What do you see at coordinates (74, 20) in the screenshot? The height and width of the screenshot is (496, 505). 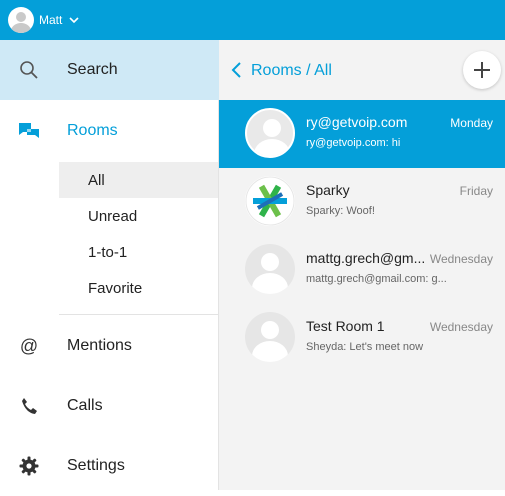 I see `chevron-down-icon` at bounding box center [74, 20].